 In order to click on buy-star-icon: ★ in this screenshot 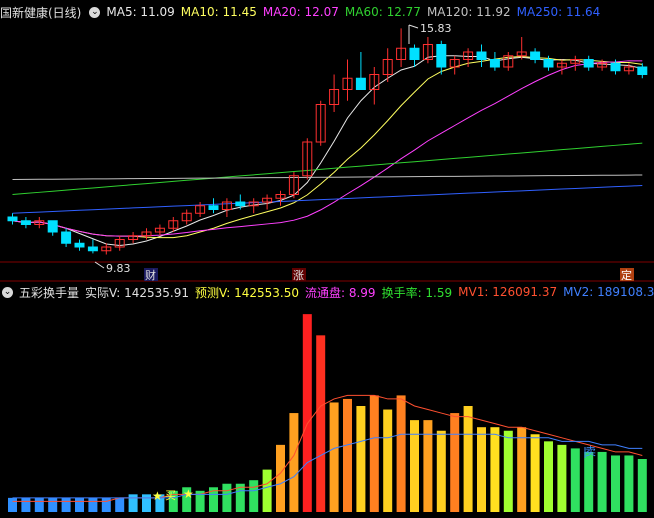, I will do `click(157, 496)`.